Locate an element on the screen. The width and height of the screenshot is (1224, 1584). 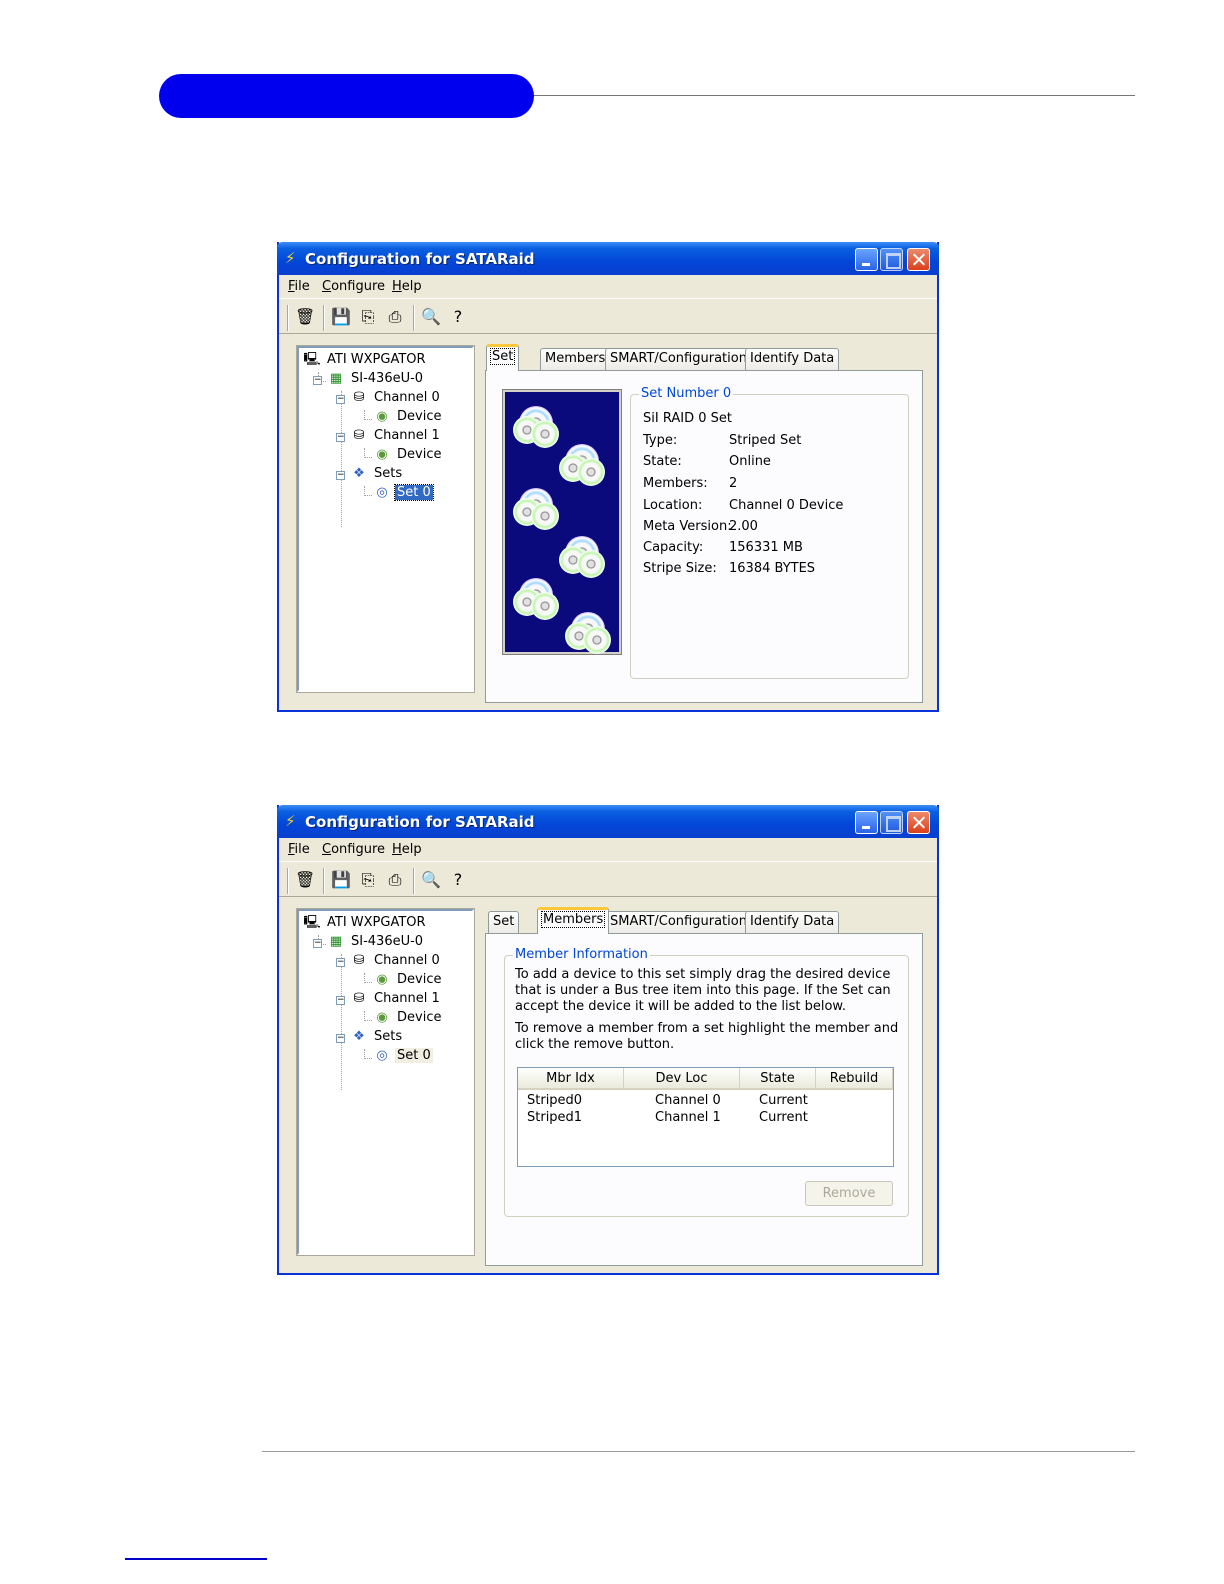
footer-underline is located at coordinates (196, 1559).